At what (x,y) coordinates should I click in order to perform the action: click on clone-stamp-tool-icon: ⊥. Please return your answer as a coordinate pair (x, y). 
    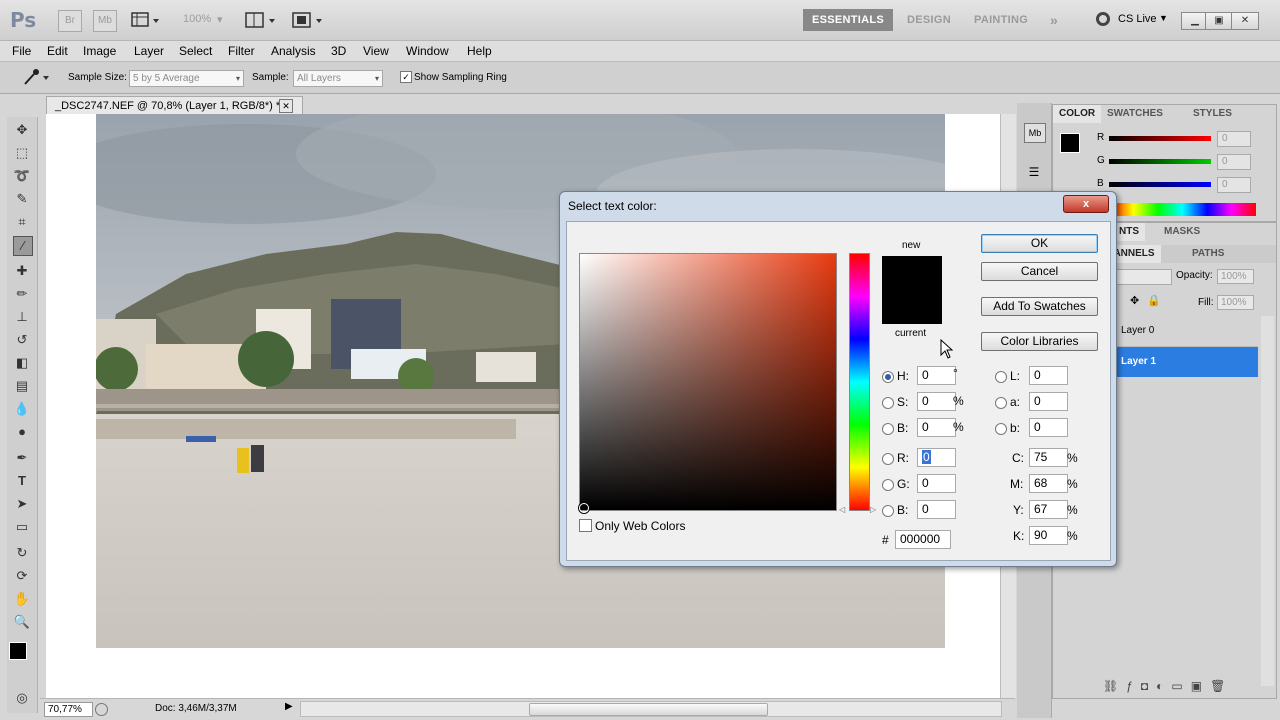
    Looking at the image, I should click on (22, 317).